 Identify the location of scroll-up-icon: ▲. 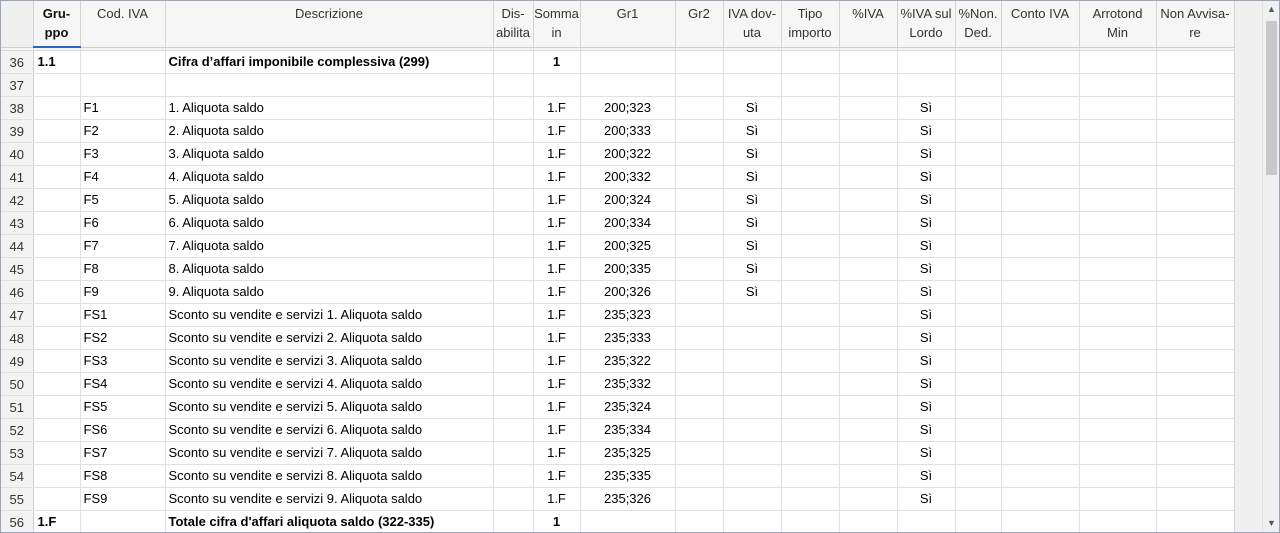
(1271, 9).